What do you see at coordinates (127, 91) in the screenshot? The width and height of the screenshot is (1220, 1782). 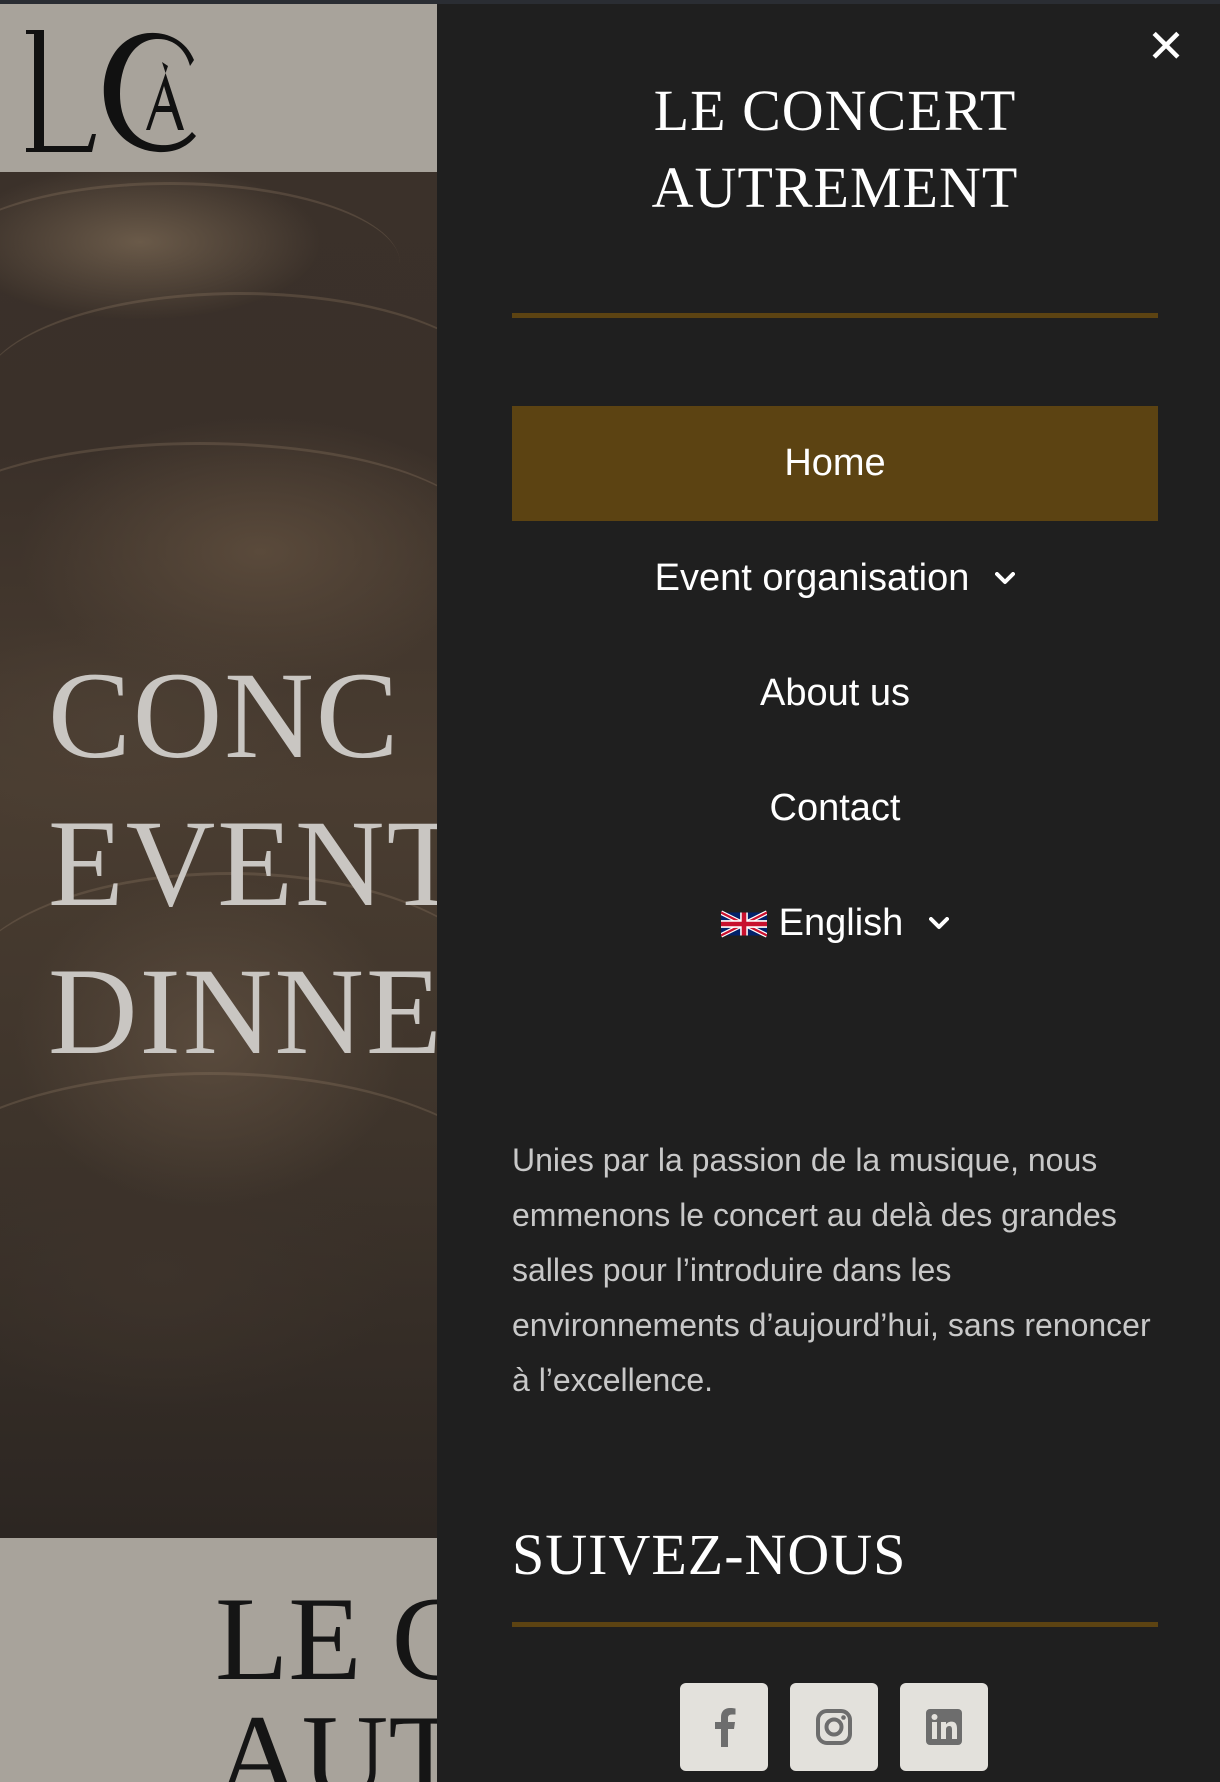 I see `site-logo` at bounding box center [127, 91].